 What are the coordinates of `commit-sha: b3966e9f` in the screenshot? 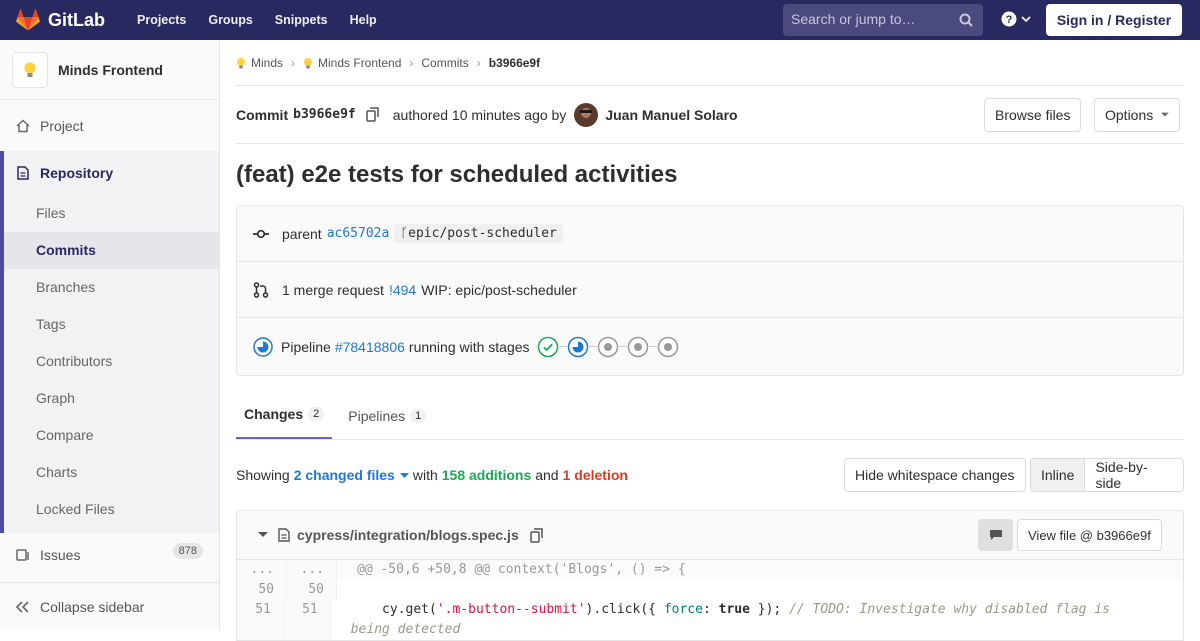 It's located at (324, 114).